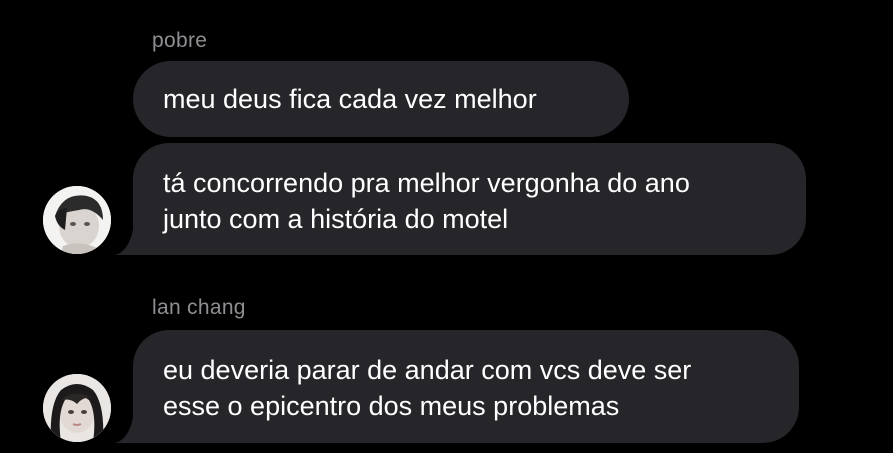 The height and width of the screenshot is (453, 893). Describe the element at coordinates (336, 219) in the screenshot. I see `message-text-line: junto com a história do motel` at that location.